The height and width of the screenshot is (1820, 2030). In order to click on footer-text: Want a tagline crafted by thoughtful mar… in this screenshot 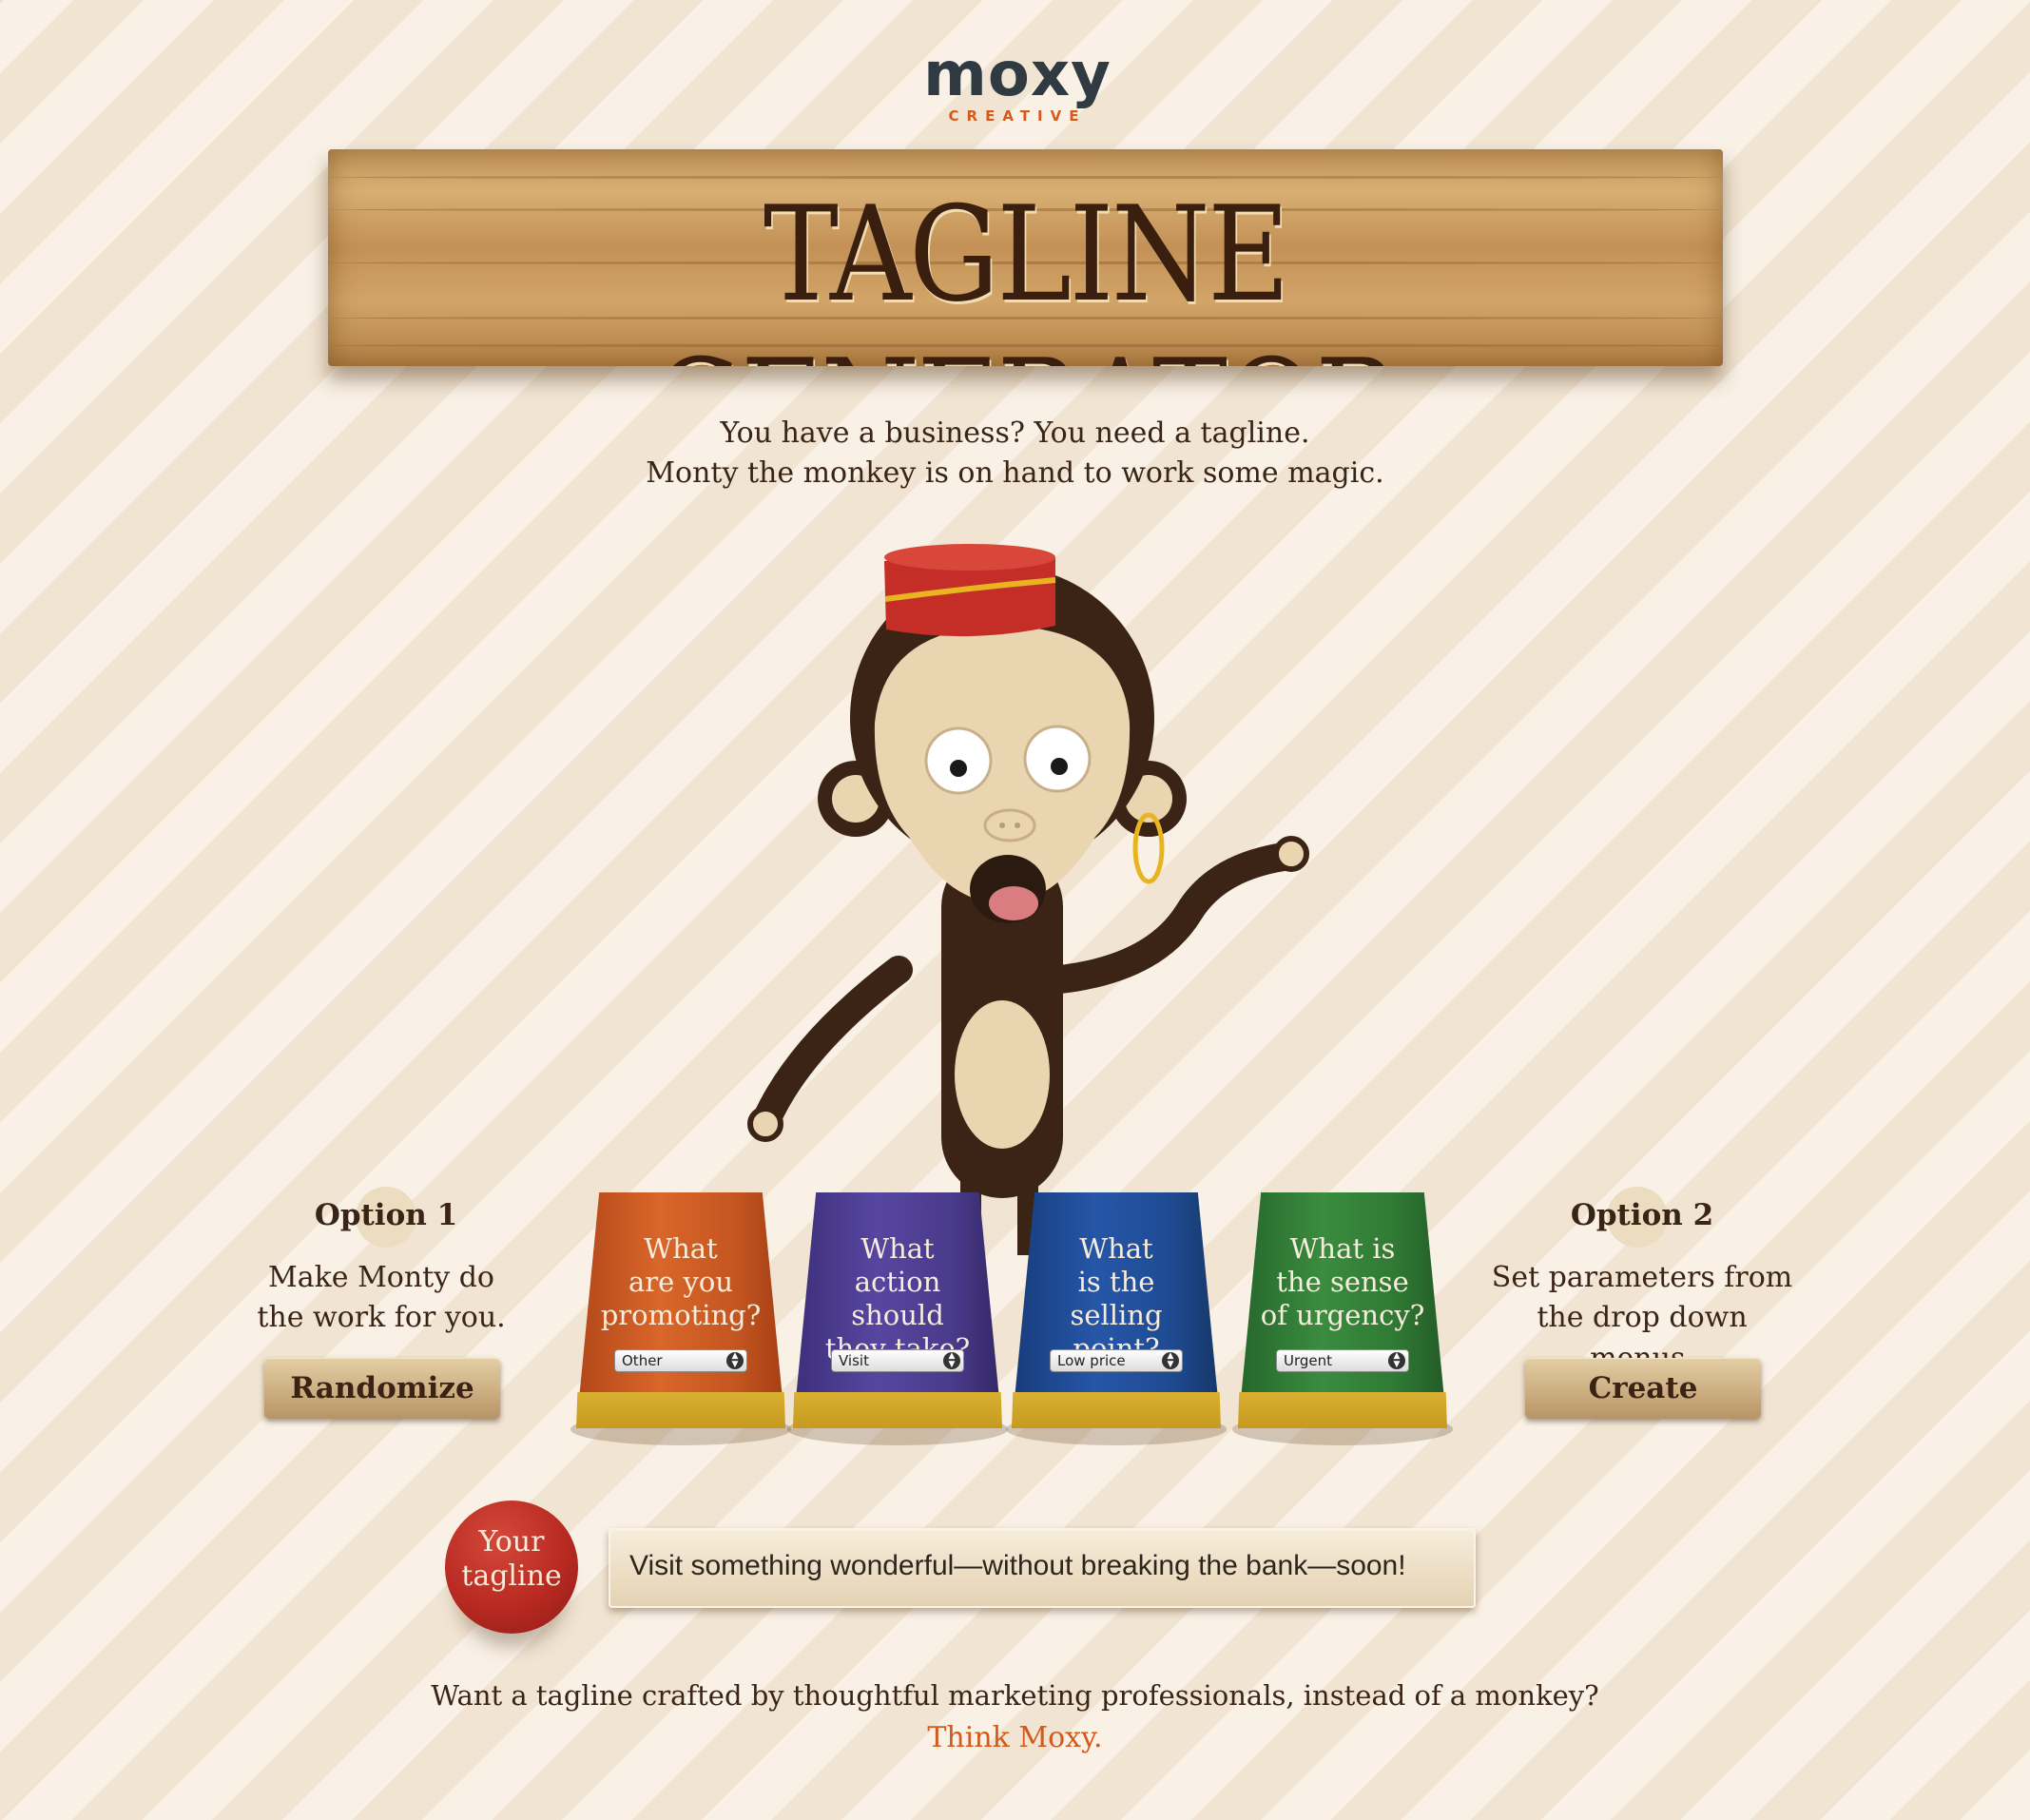, I will do `click(1015, 1696)`.